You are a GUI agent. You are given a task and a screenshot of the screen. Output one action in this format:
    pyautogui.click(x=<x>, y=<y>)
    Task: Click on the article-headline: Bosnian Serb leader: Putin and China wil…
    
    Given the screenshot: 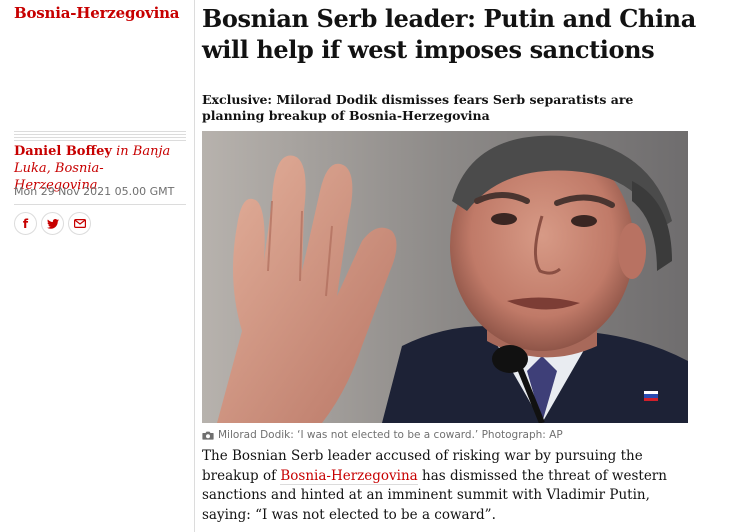 What is the action you would take?
    pyautogui.click(x=449, y=34)
    